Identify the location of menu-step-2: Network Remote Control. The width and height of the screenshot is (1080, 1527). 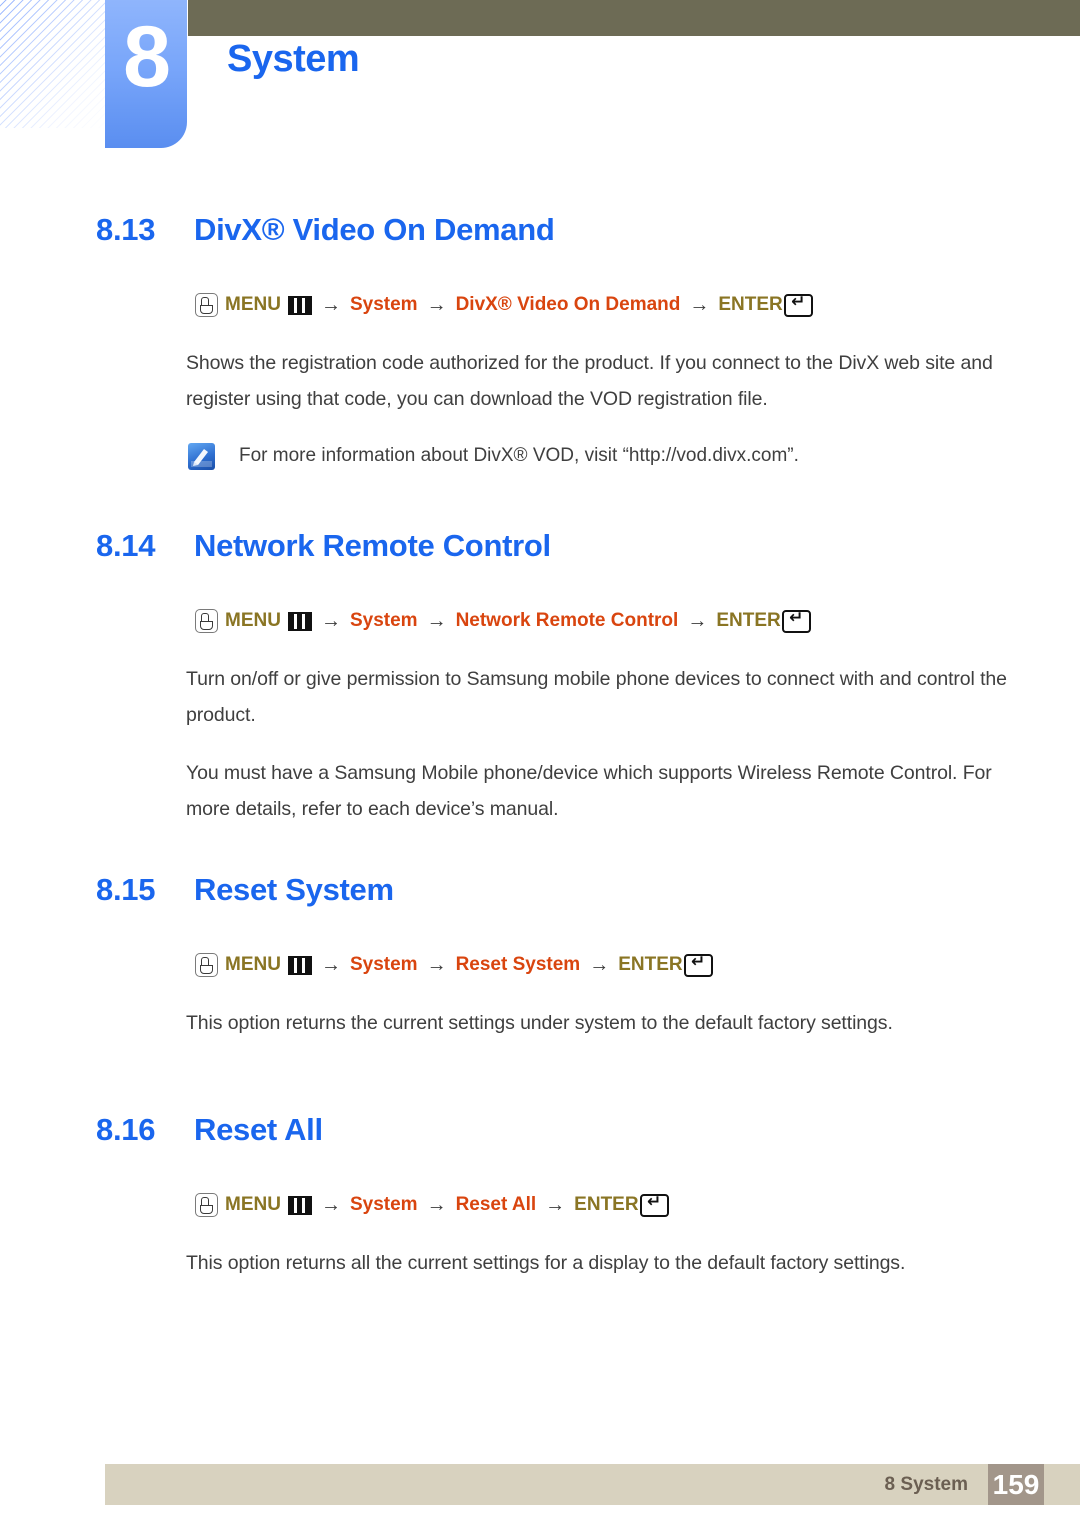
(567, 620).